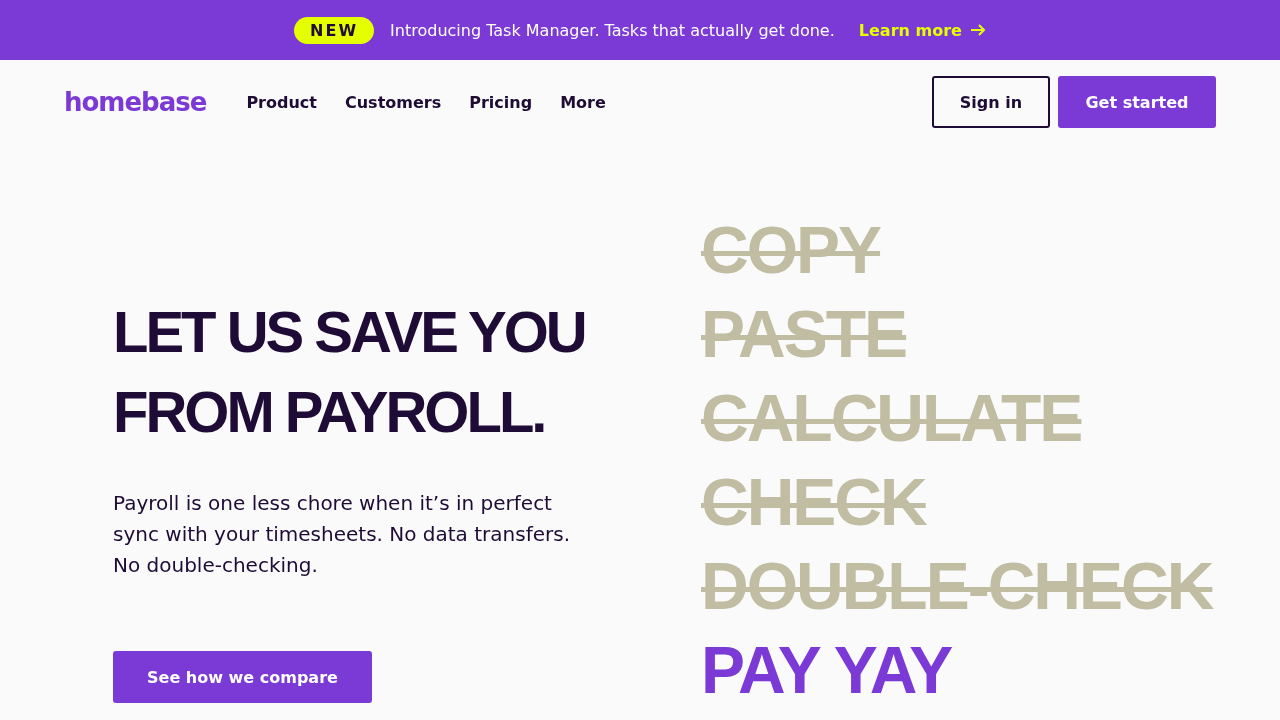 The image size is (1280, 720). Describe the element at coordinates (281, 102) in the screenshot. I see `nav-link: Product` at that location.